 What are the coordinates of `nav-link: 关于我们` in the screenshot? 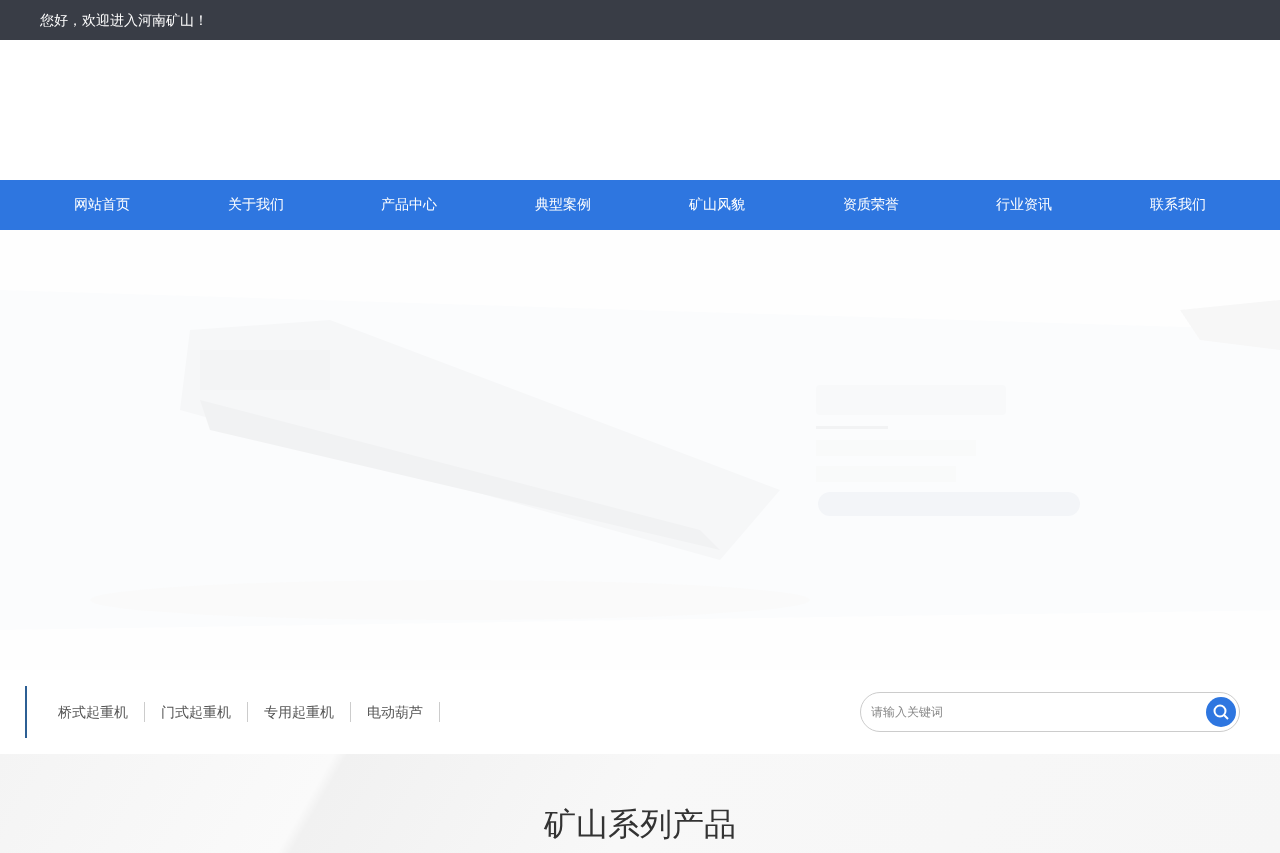 It's located at (255, 205).